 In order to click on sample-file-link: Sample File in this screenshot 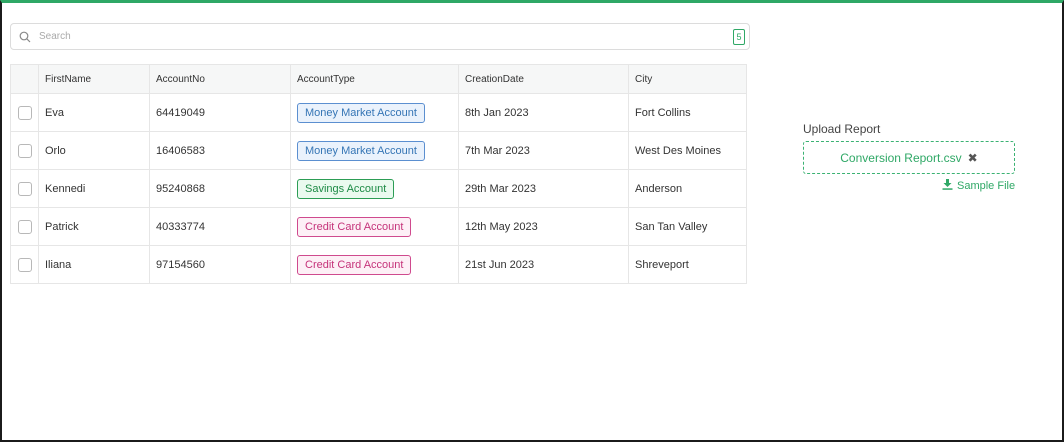, I will do `click(978, 186)`.